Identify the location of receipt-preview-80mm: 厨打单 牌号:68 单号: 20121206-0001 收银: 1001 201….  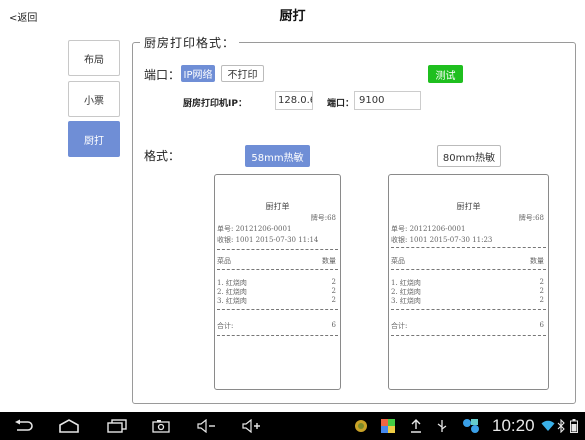
(468, 282).